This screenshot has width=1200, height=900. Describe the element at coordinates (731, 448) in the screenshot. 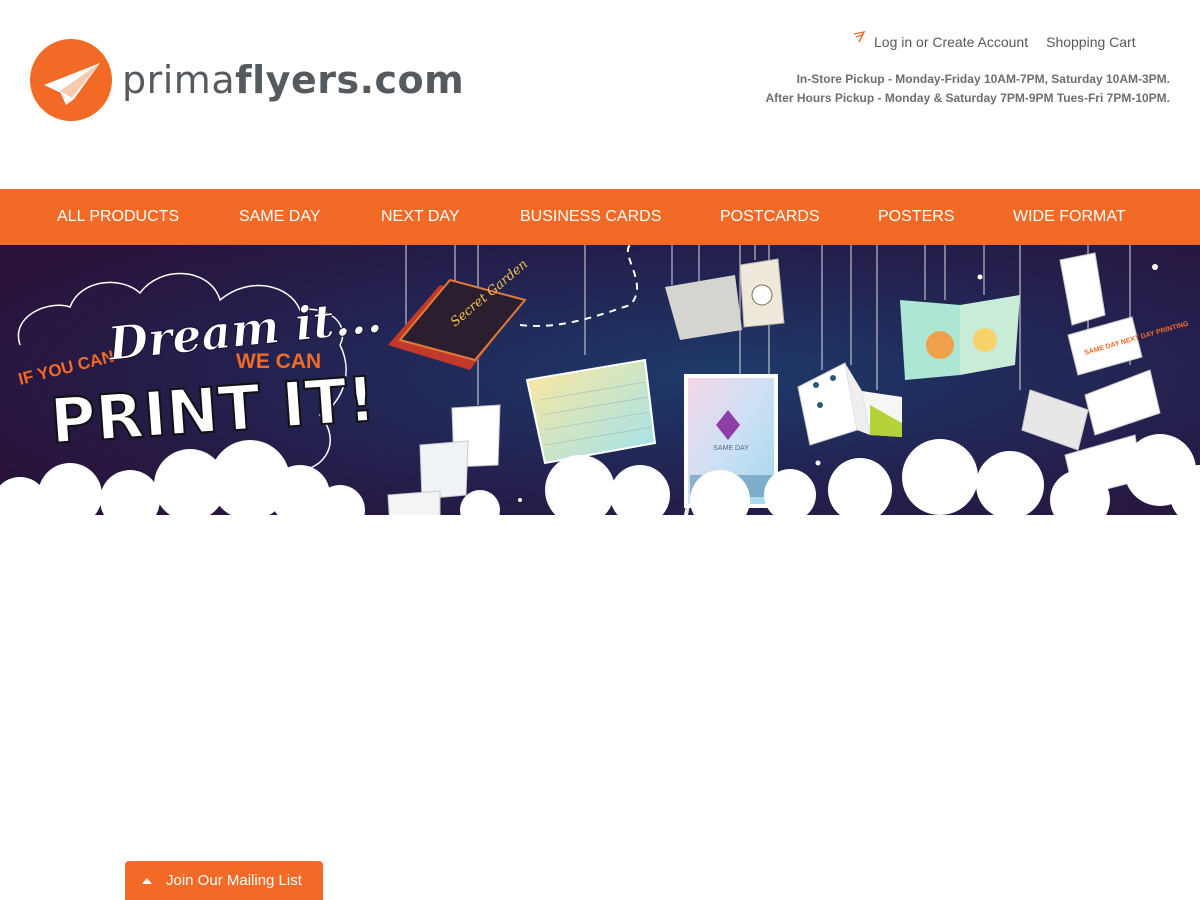

I see `poster-text: SAME DAY` at that location.